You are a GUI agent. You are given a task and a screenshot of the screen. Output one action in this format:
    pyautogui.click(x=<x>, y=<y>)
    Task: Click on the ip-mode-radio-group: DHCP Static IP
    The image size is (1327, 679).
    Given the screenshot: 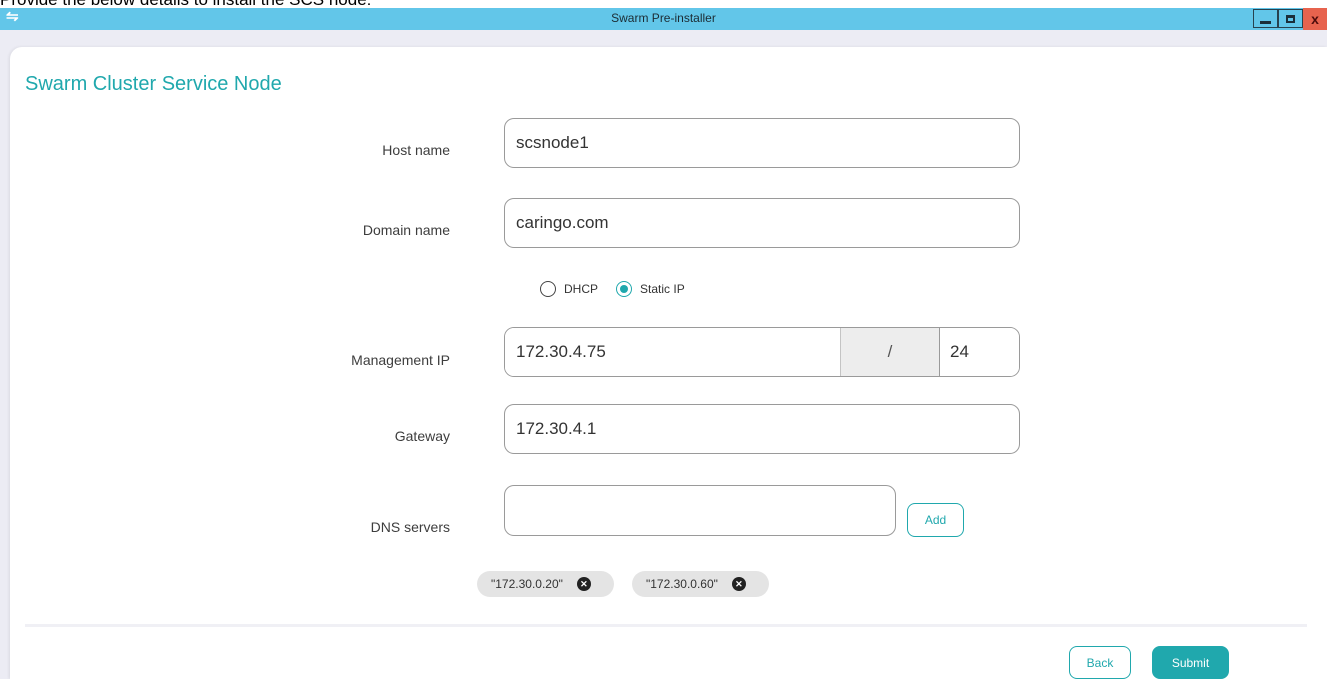 What is the action you would take?
    pyautogui.click(x=621, y=289)
    